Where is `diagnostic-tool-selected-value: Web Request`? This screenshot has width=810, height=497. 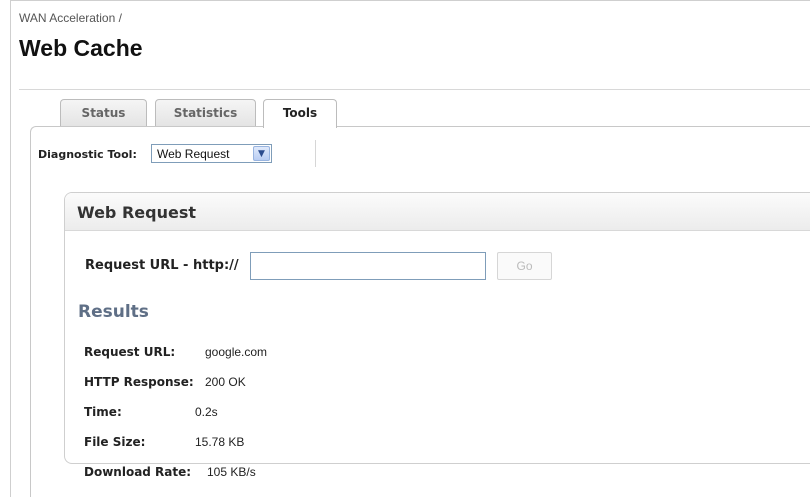
diagnostic-tool-selected-value: Web Request is located at coordinates (193, 154).